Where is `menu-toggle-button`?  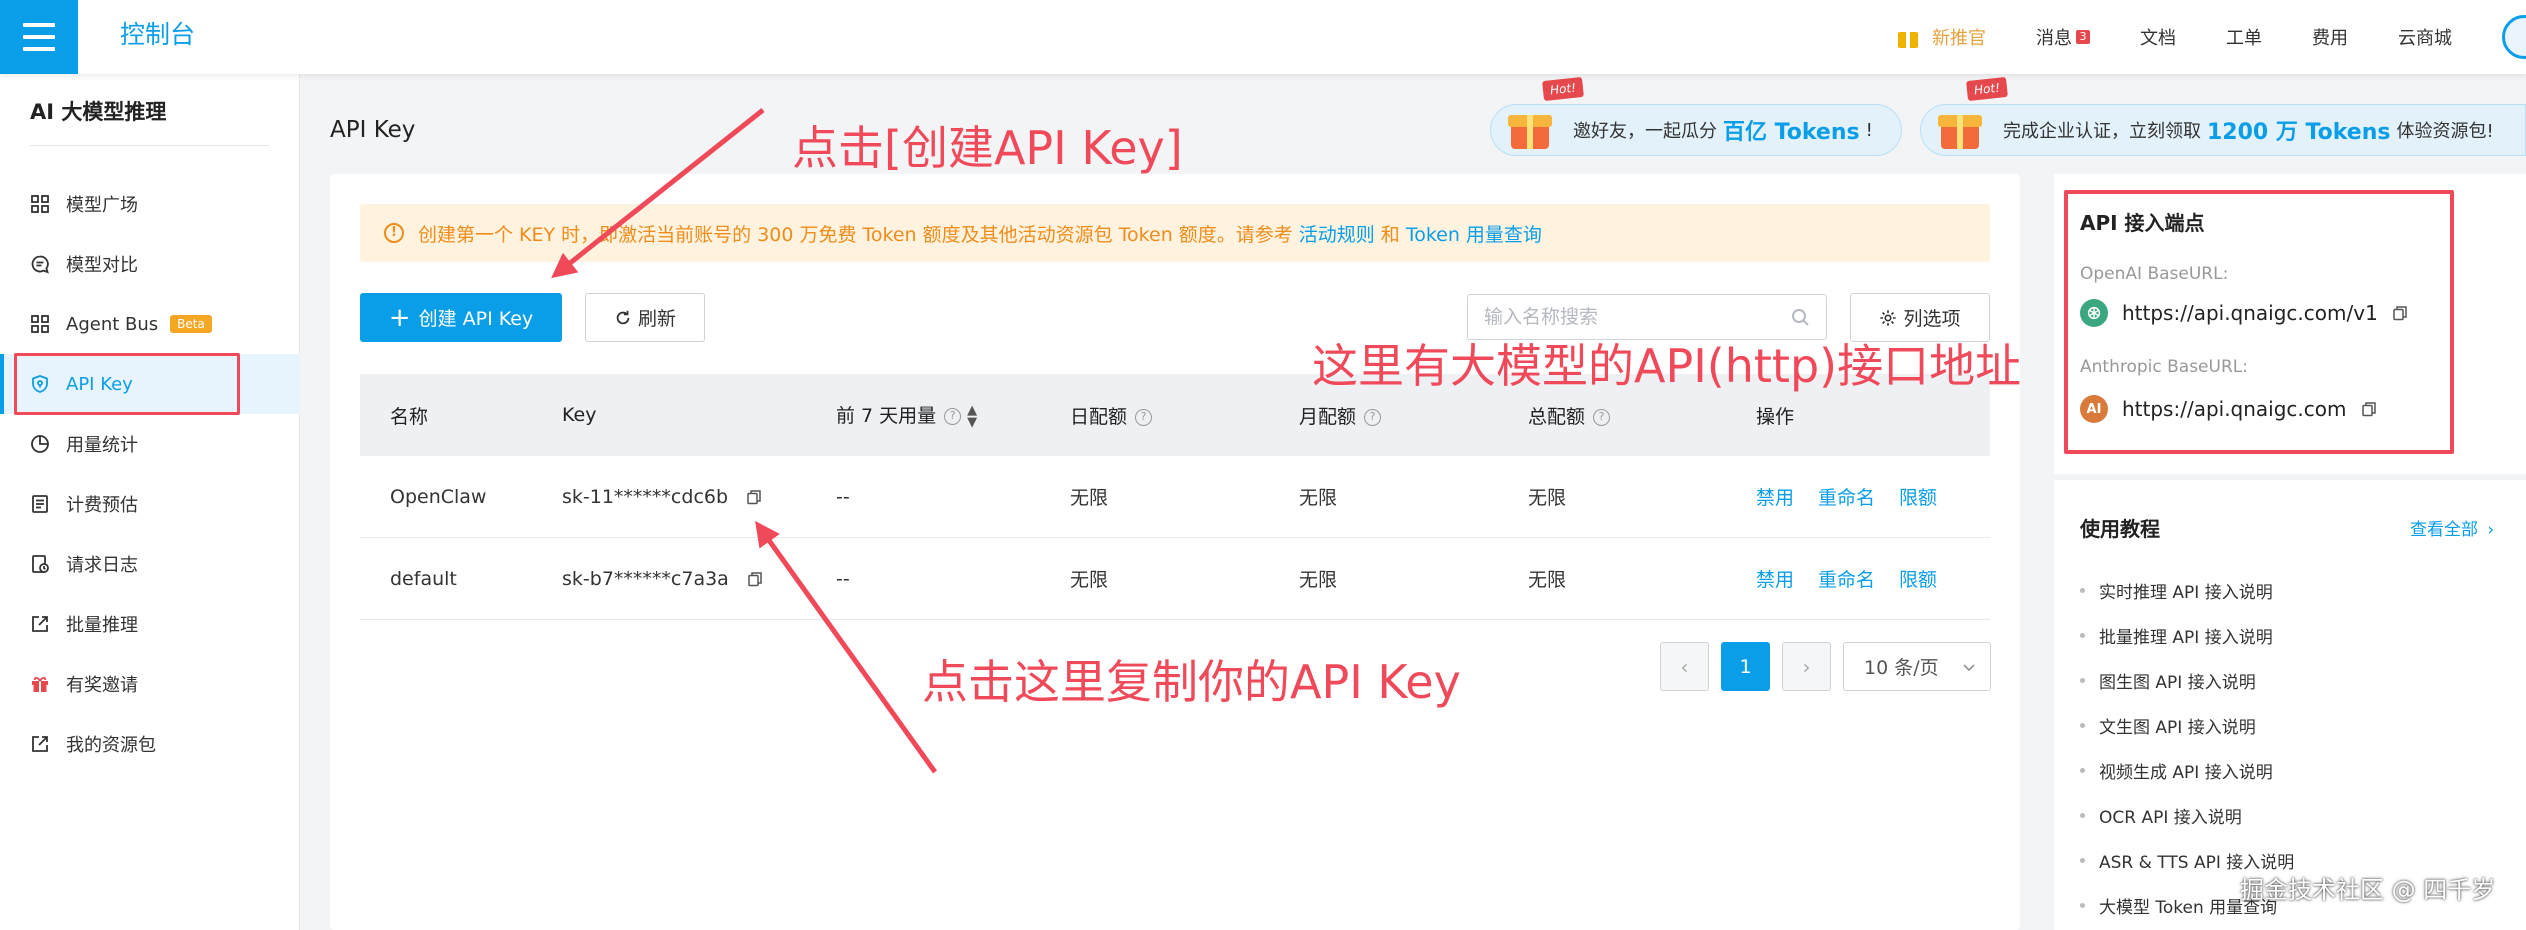
menu-toggle-button is located at coordinates (39, 37).